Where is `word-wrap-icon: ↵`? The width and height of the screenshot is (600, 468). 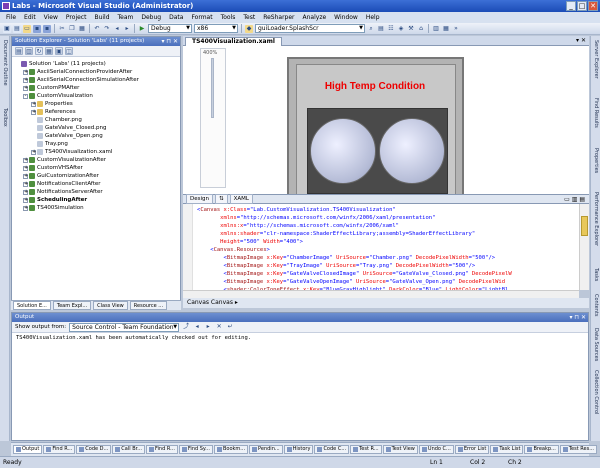
word-wrap-icon: ↵ is located at coordinates (230, 327).